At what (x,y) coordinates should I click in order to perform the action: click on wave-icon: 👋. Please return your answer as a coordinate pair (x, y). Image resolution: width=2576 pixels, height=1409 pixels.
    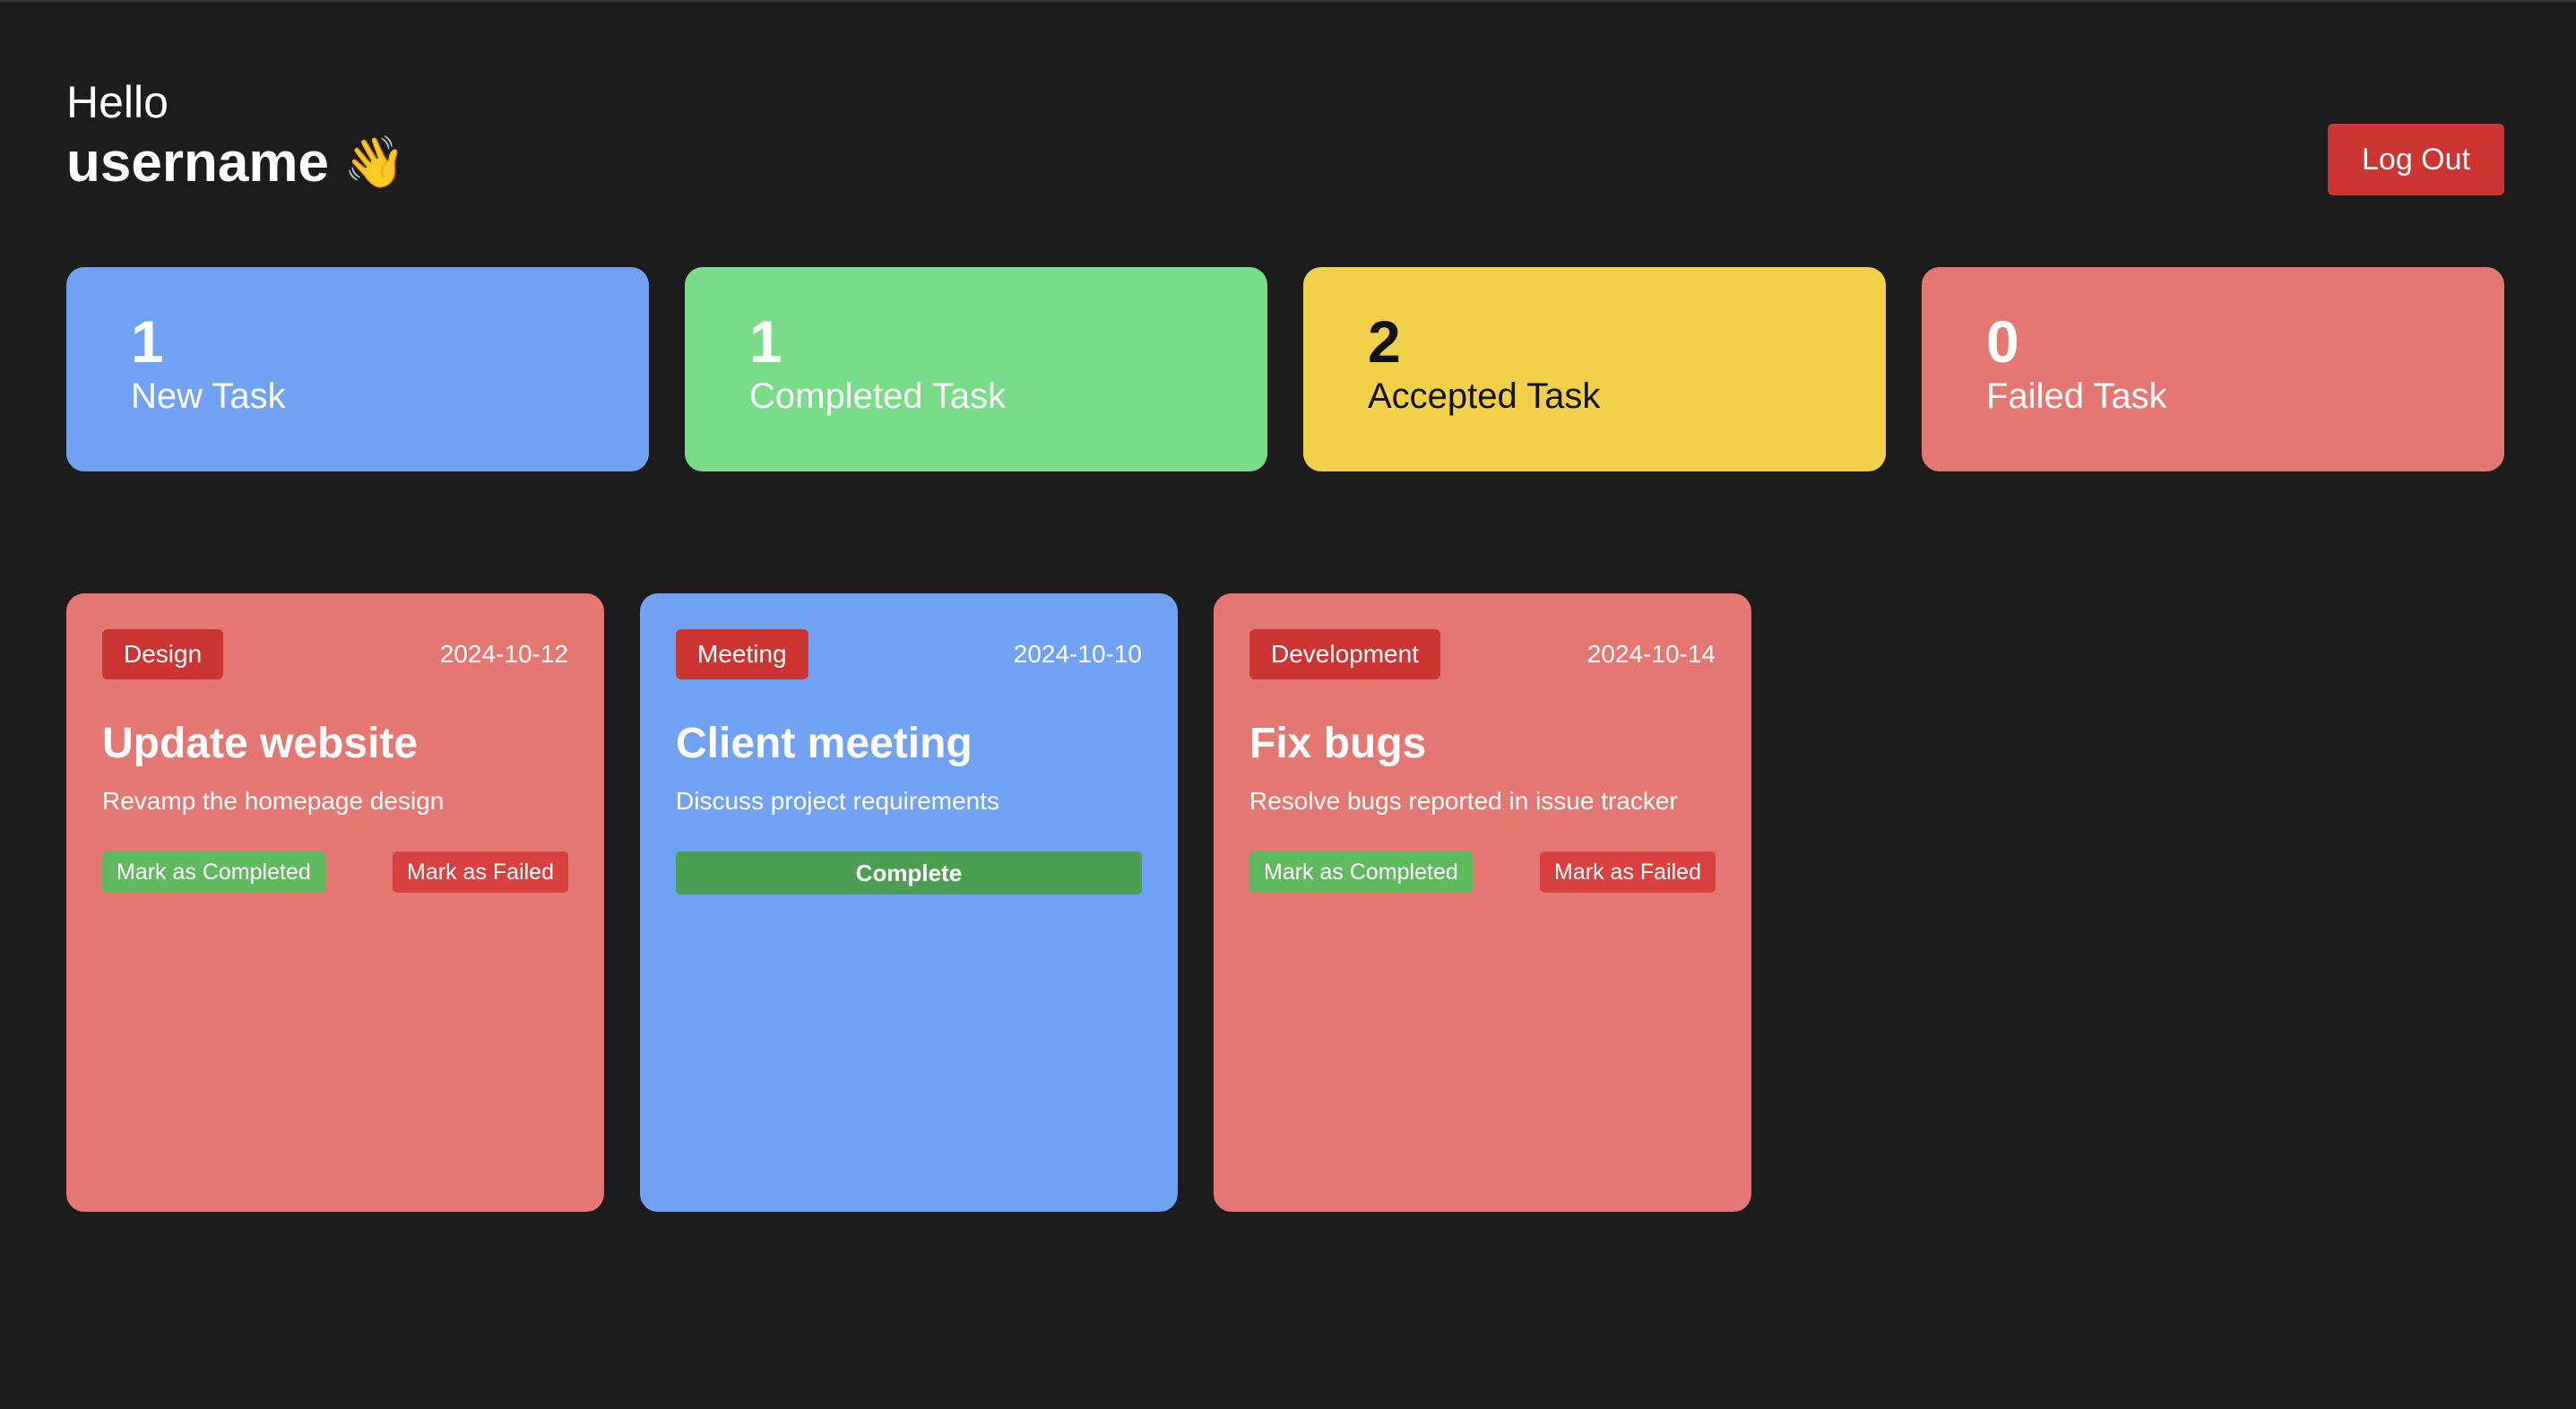
    Looking at the image, I should click on (374, 163).